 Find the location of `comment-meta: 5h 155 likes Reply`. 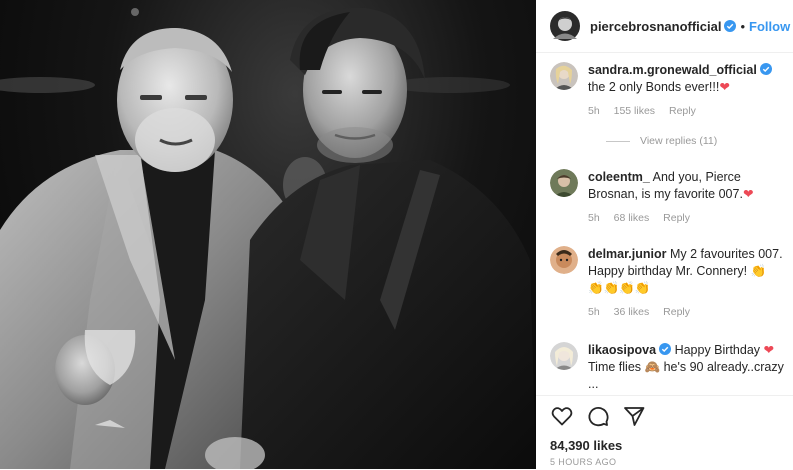

comment-meta: 5h 155 likes Reply is located at coordinates (687, 111).